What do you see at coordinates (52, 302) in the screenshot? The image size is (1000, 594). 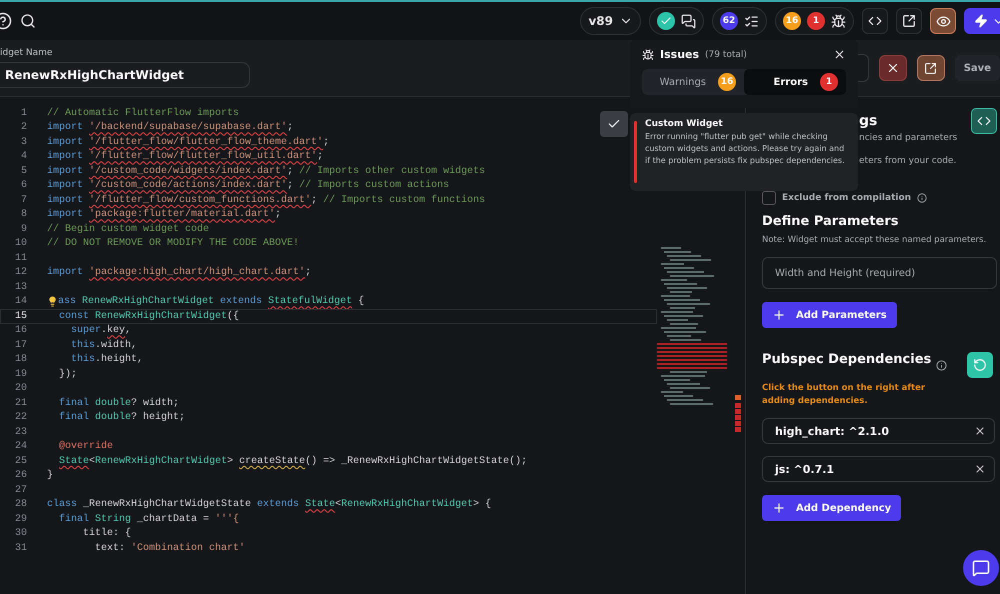 I see `lightbulb-icon` at bounding box center [52, 302].